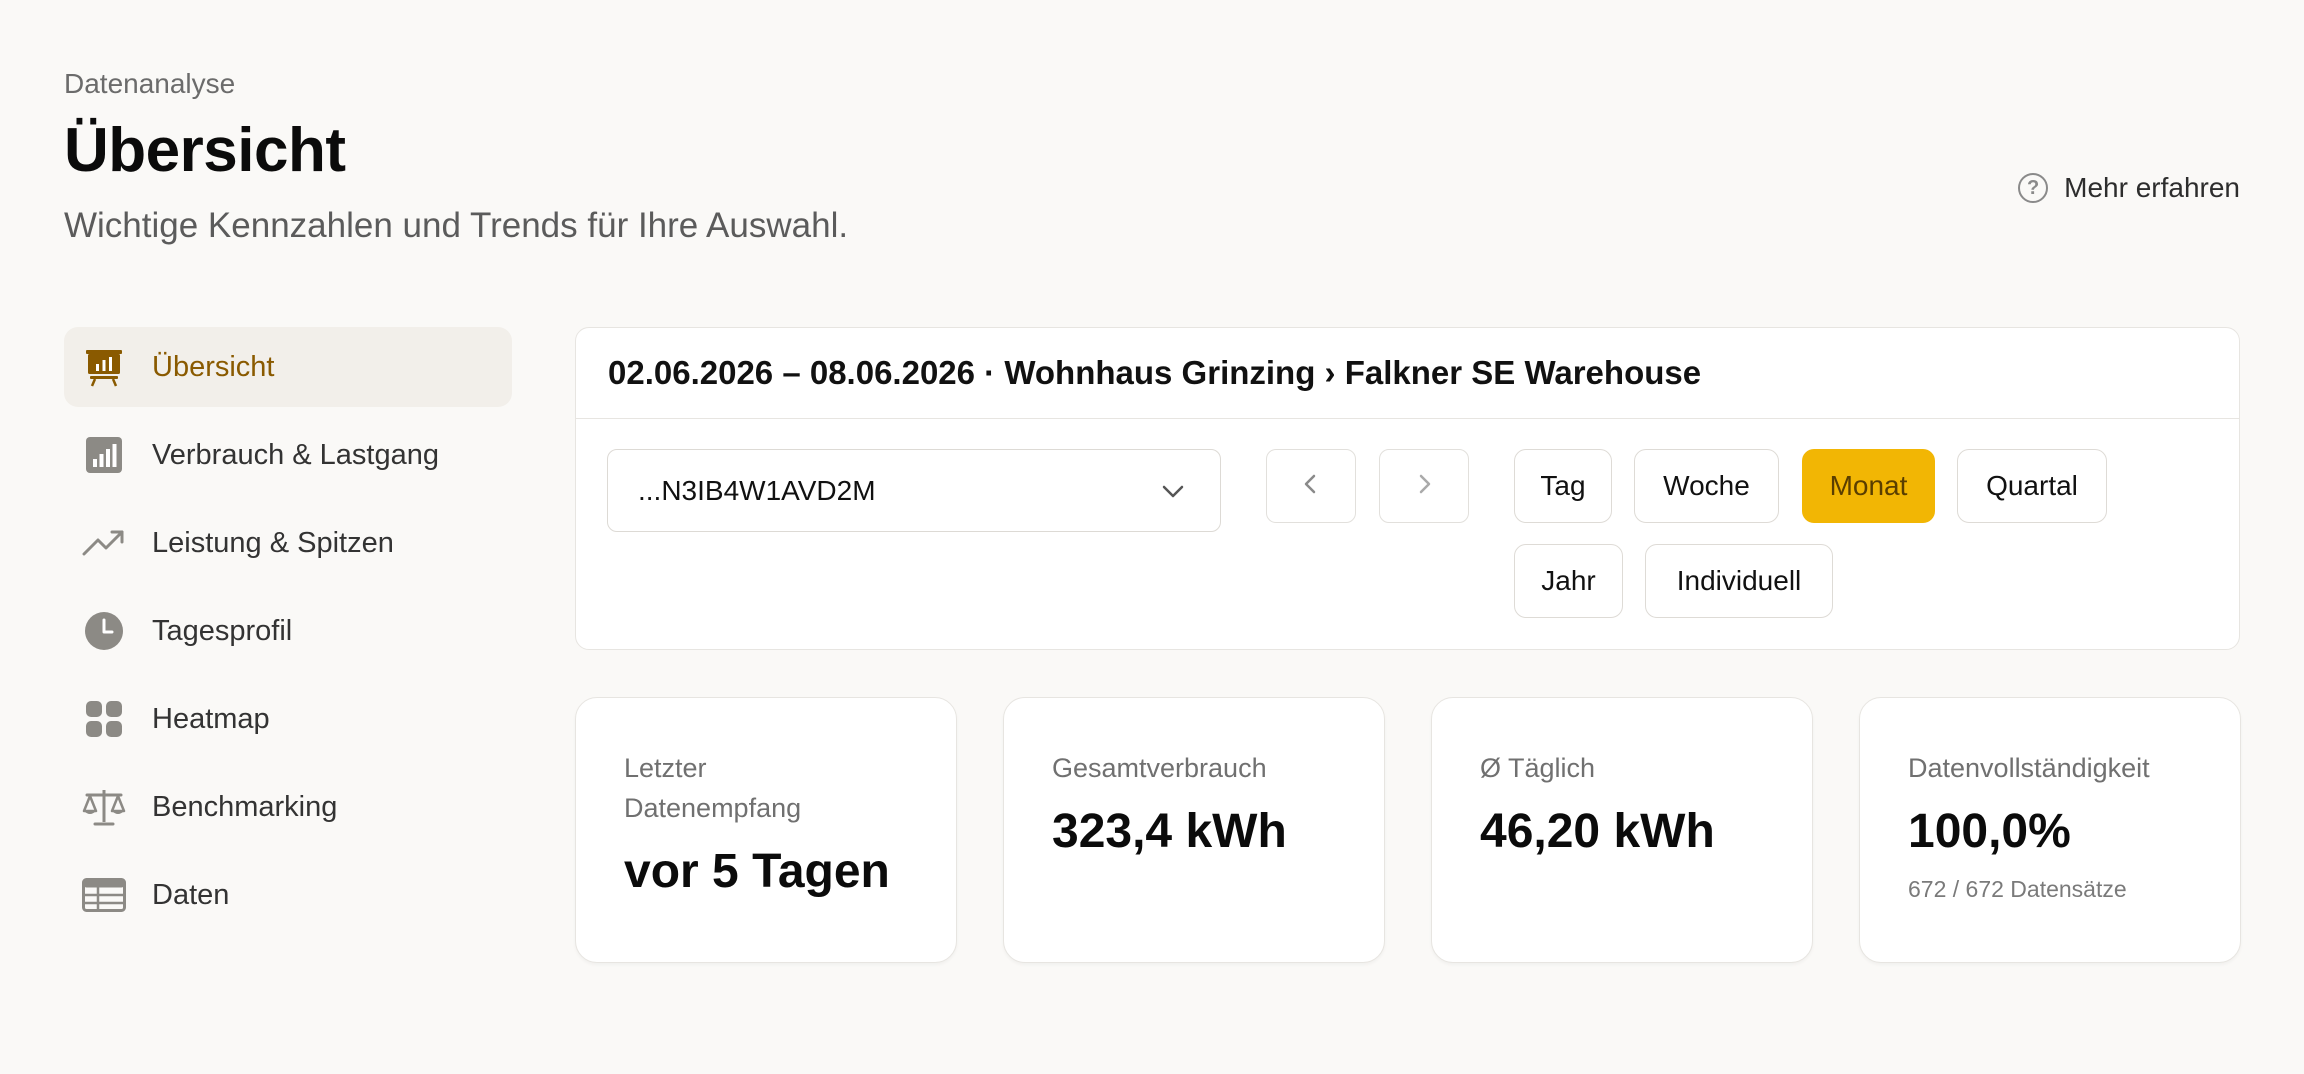 The height and width of the screenshot is (1074, 2304). What do you see at coordinates (191, 894) in the screenshot?
I see `sidebar-item-label: Daten` at bounding box center [191, 894].